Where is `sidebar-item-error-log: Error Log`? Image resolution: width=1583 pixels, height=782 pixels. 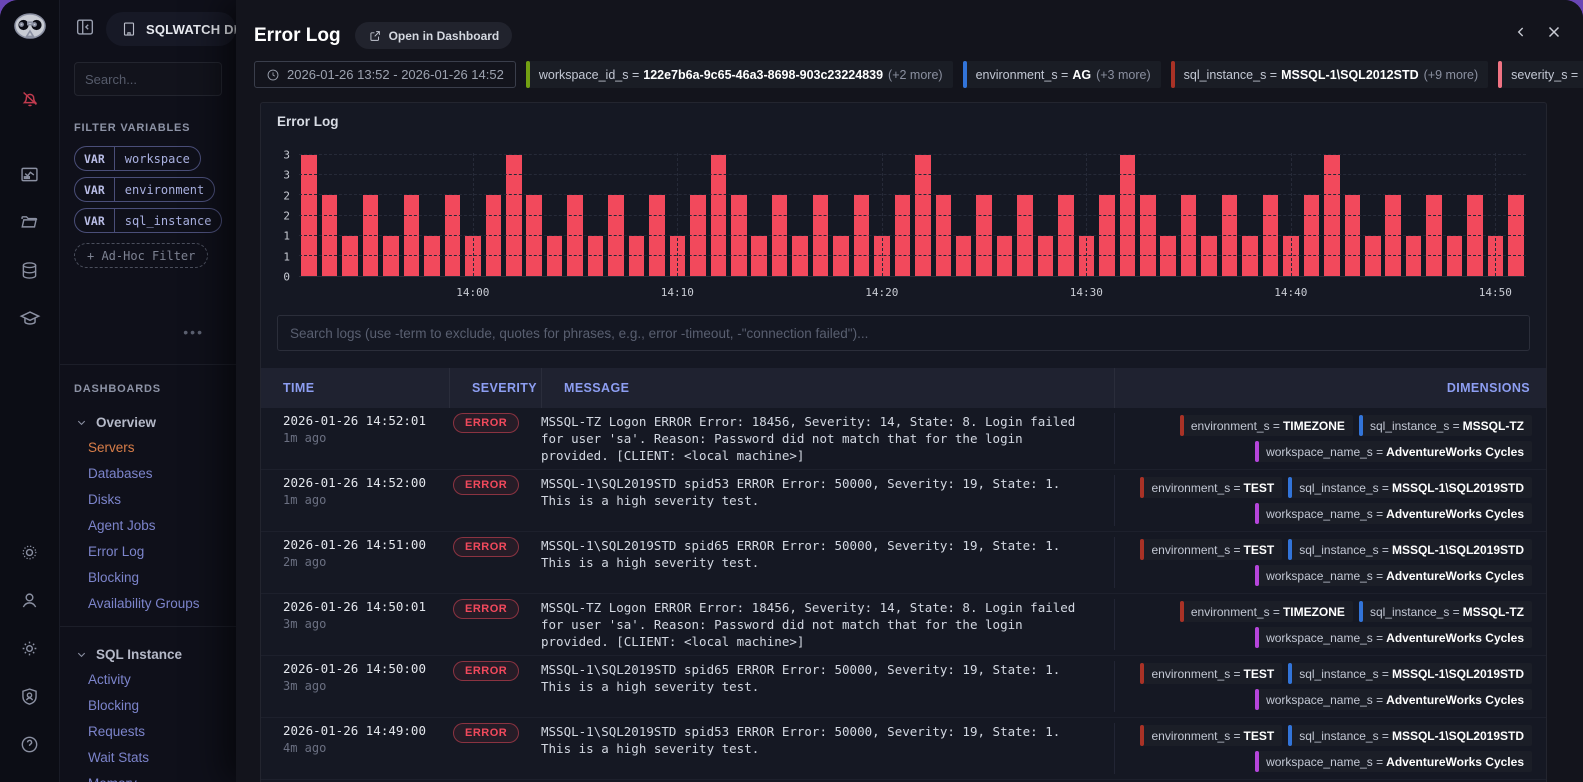
sidebar-item-error-log: Error Log is located at coordinates (148, 551).